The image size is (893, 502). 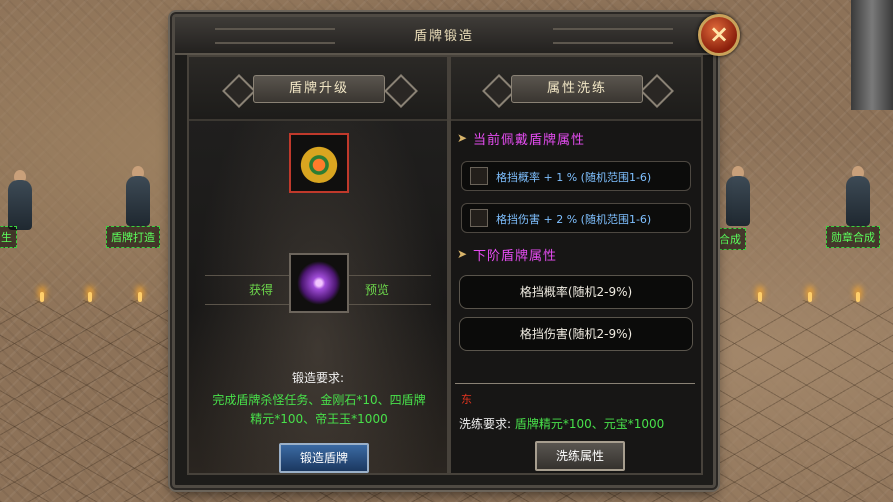 I want to click on npc-right-partial, so click(x=738, y=197).